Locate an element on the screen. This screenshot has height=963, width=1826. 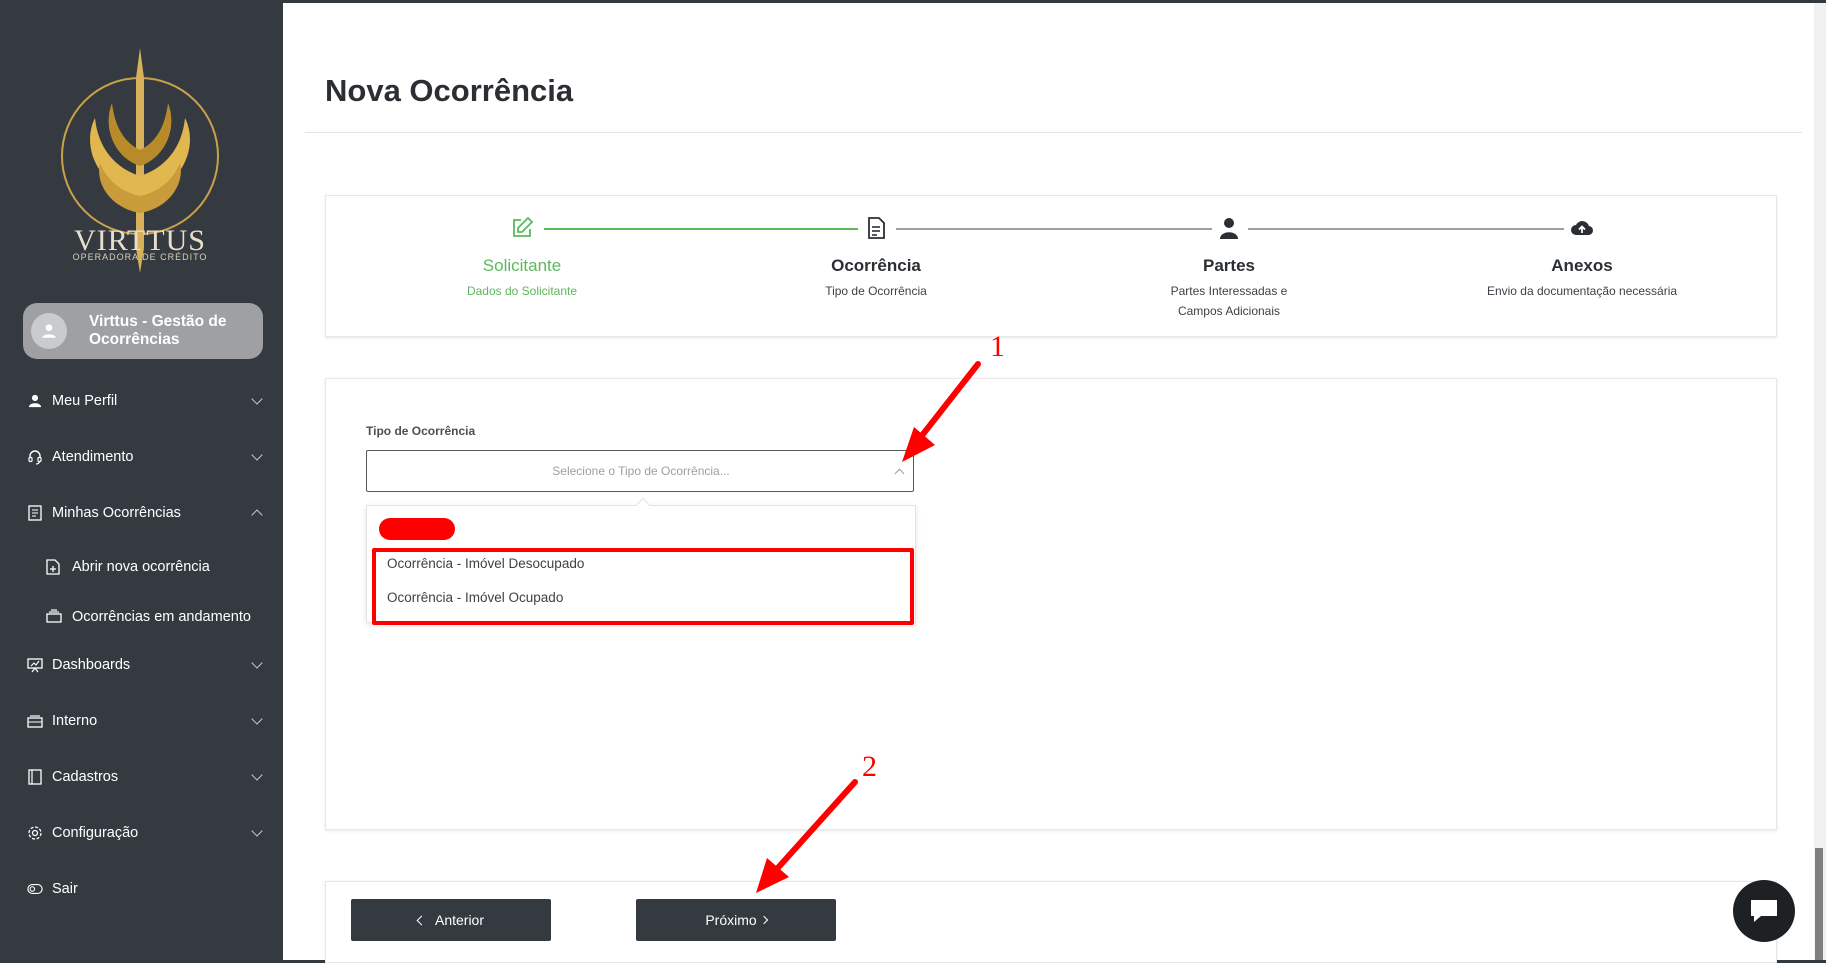
step-title: Ocorrência is located at coordinates (876, 265).